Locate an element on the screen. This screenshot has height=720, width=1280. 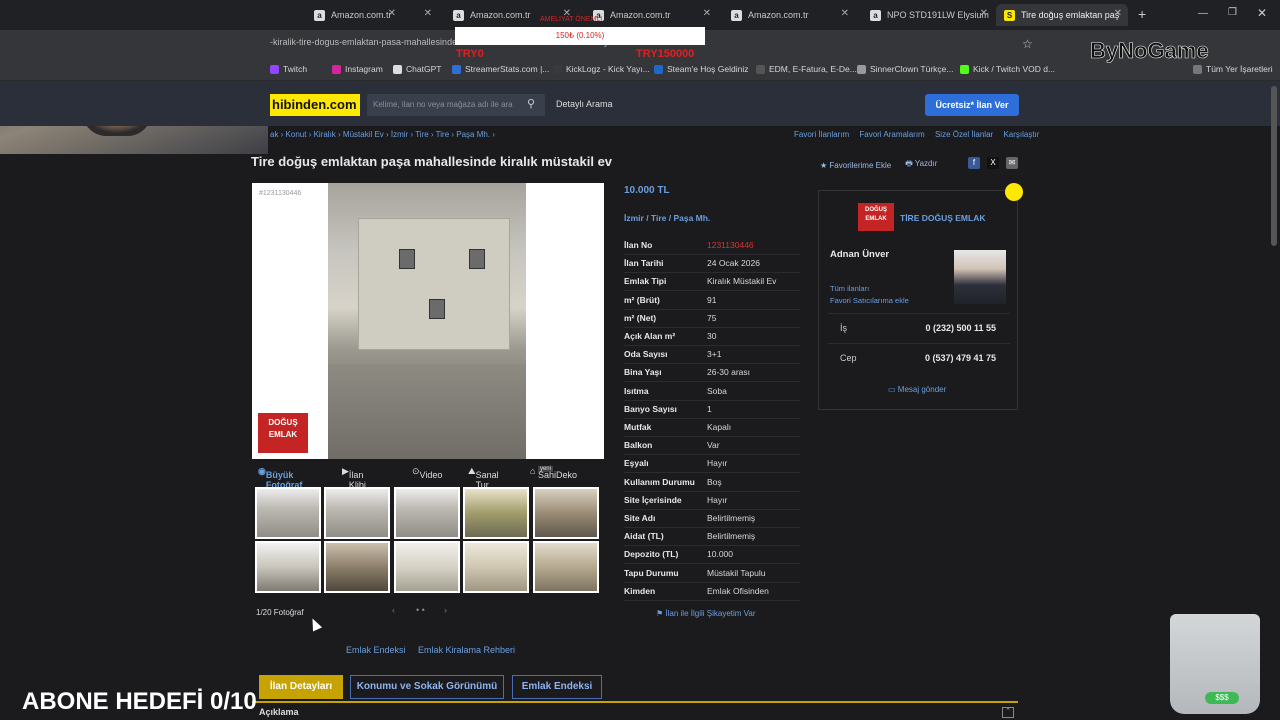
browser-tab: S Tire doğuş emlaktan paş ✕ is located at coordinates (1062, 15).